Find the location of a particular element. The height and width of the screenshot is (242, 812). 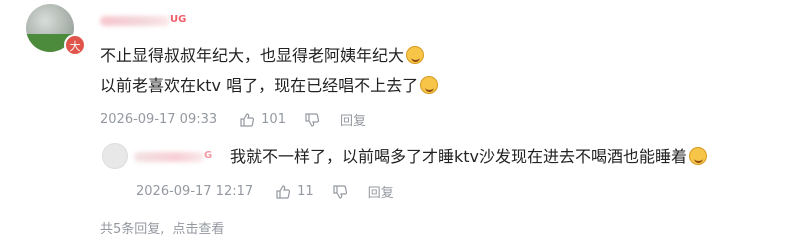

reply-like-count: 11 is located at coordinates (305, 191).